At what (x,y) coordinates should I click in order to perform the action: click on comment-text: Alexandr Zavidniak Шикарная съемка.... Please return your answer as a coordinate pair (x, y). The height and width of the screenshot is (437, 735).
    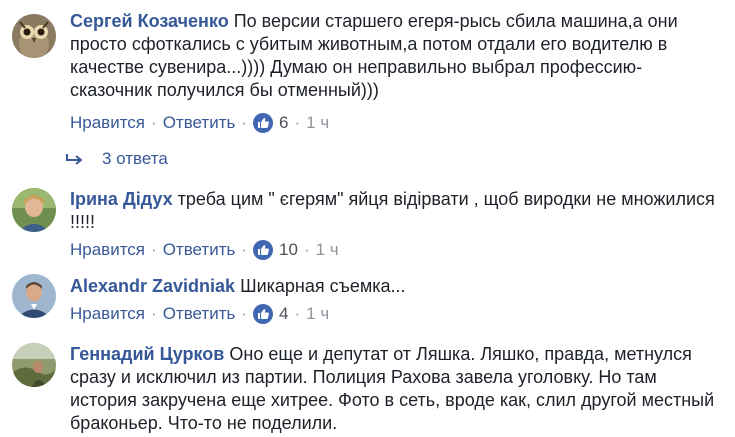
    Looking at the image, I should click on (395, 286).